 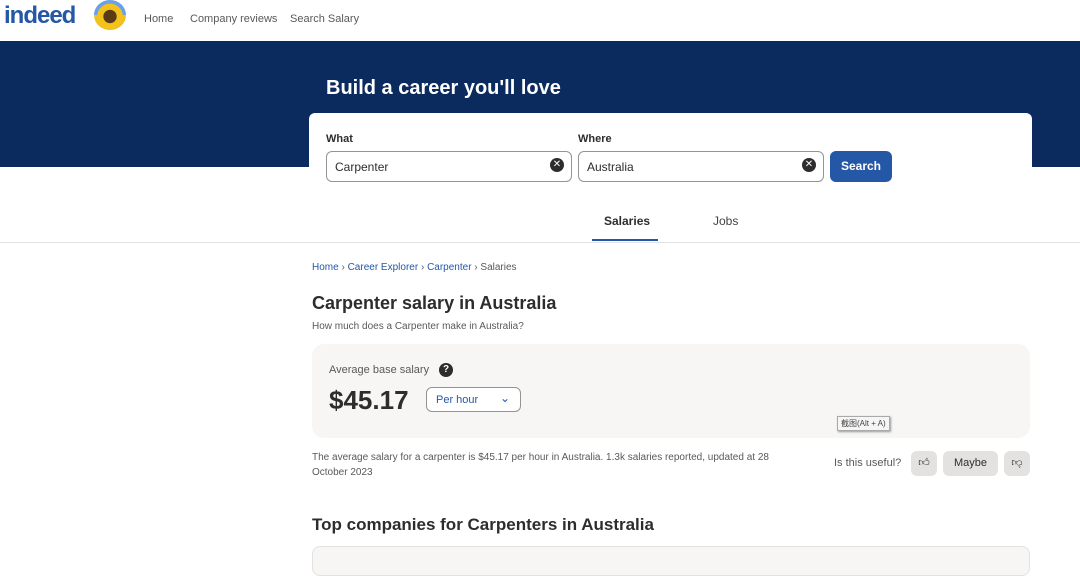 What do you see at coordinates (457, 400) in the screenshot?
I see `period-value: Per hour` at bounding box center [457, 400].